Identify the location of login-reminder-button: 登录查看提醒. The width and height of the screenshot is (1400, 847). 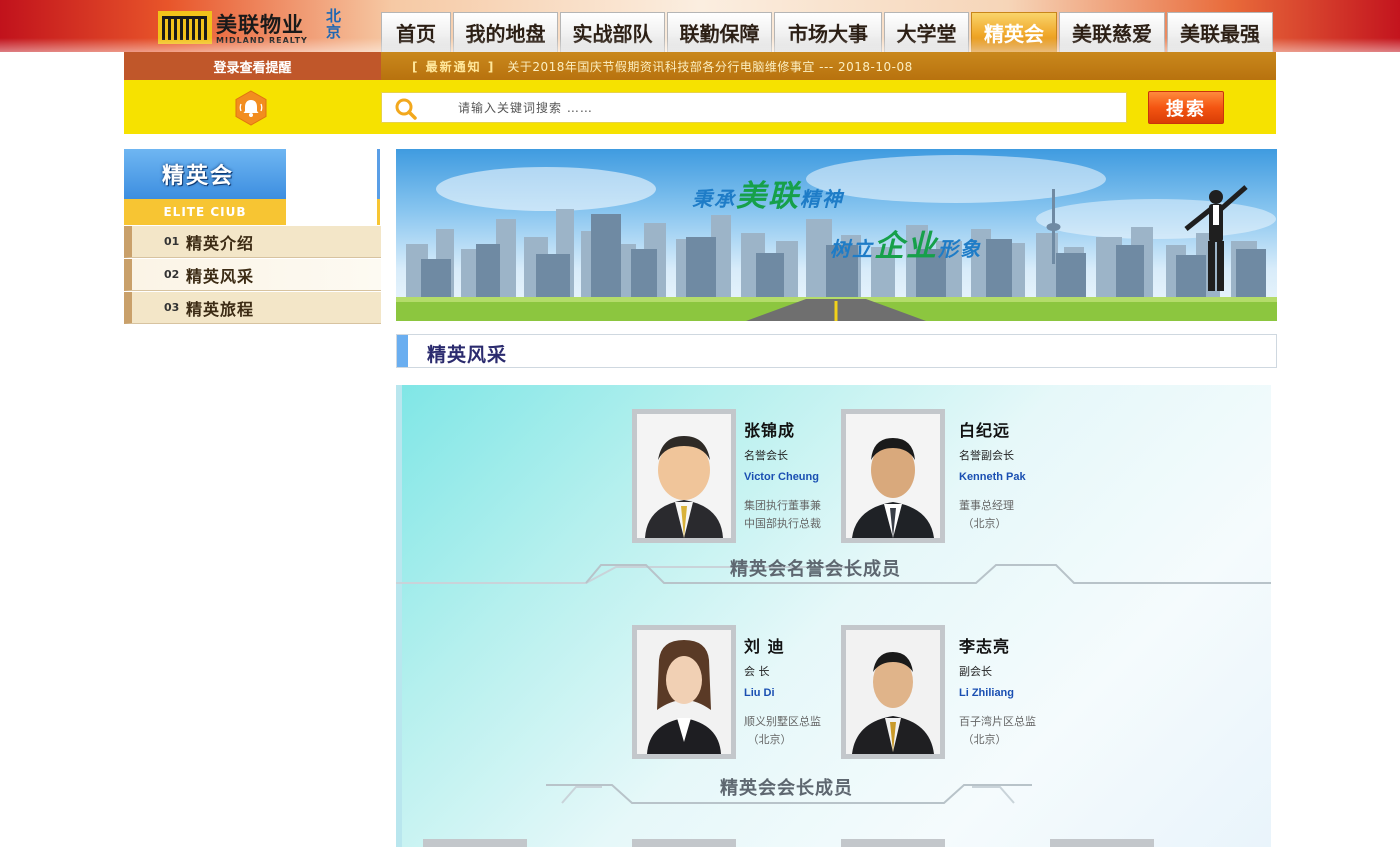
(252, 66).